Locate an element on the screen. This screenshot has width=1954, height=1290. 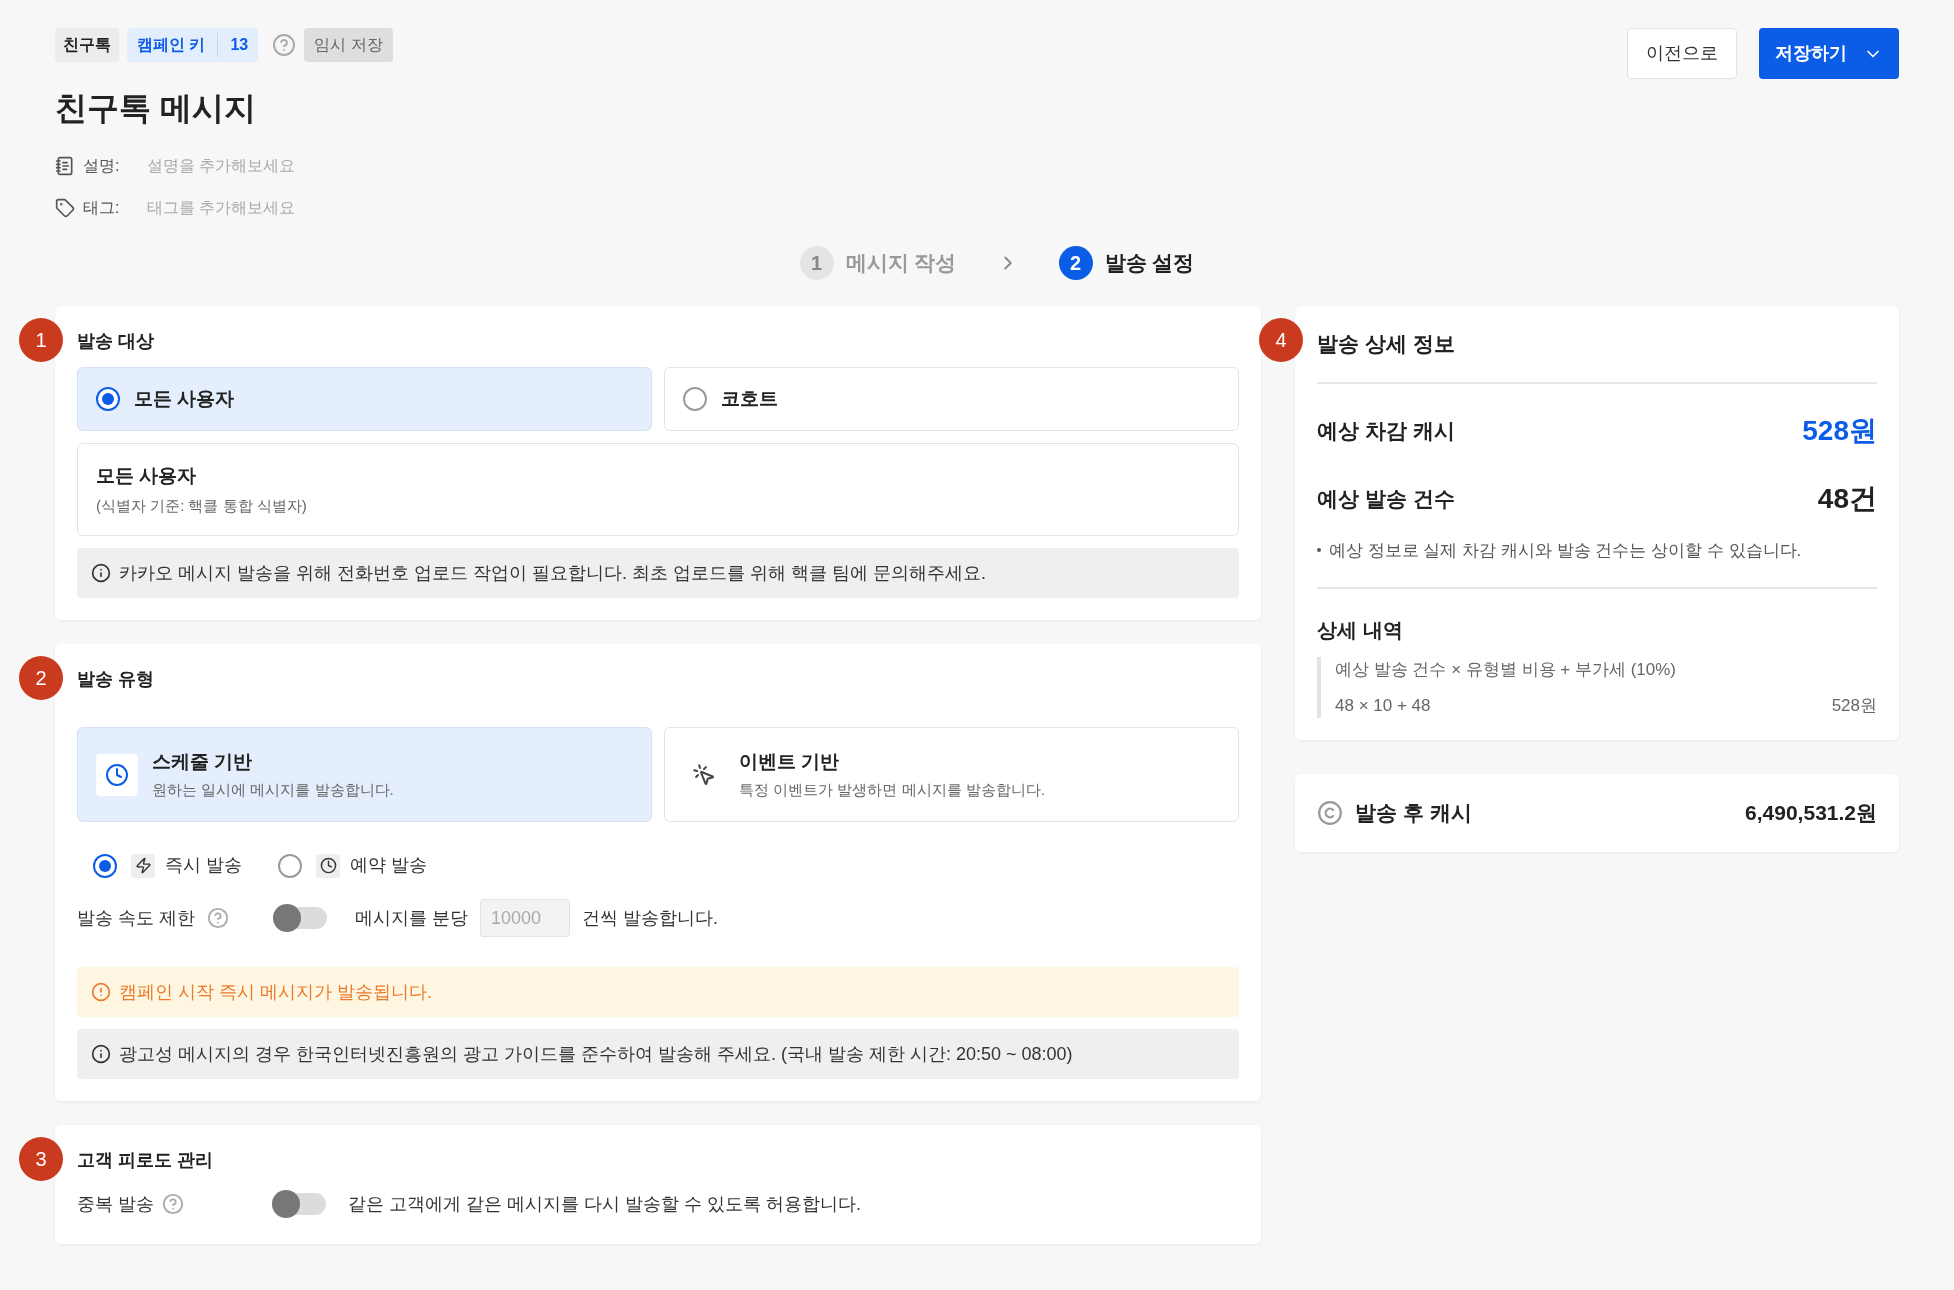
meta-label: 설명: is located at coordinates (102, 166).